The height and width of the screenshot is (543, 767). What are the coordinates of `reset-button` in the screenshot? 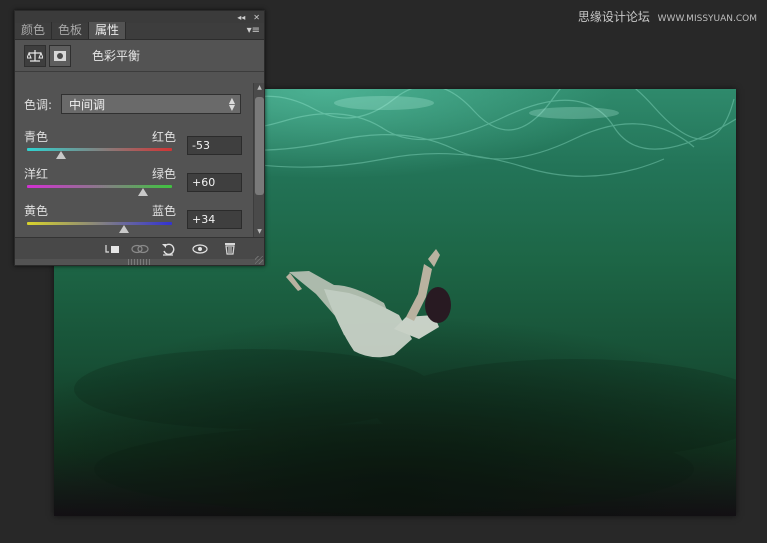 It's located at (168, 248).